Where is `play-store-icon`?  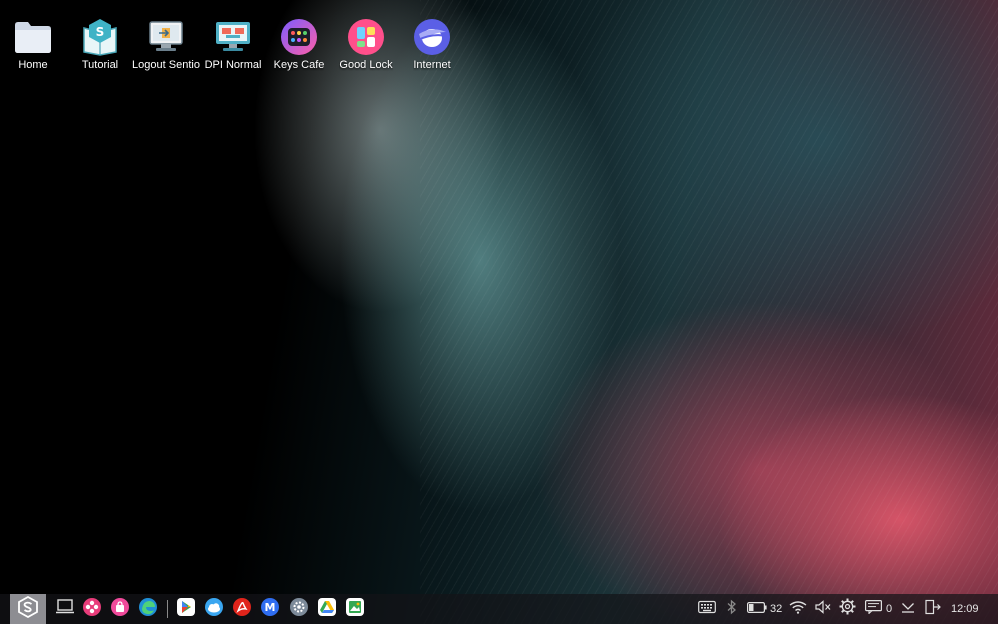
play-store-icon is located at coordinates (186, 609).